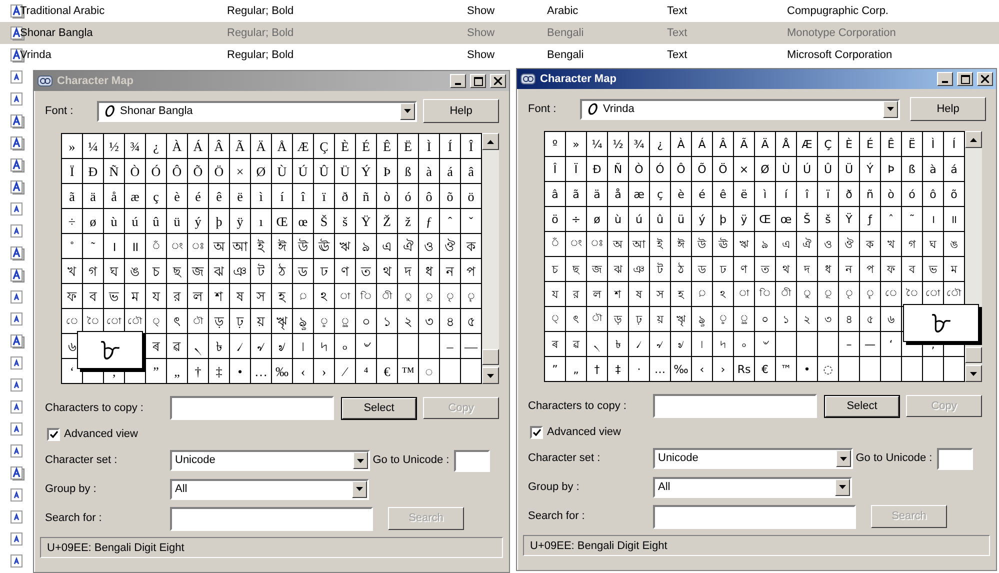  What do you see at coordinates (219, 346) in the screenshot?
I see `character-cell: ৳` at bounding box center [219, 346].